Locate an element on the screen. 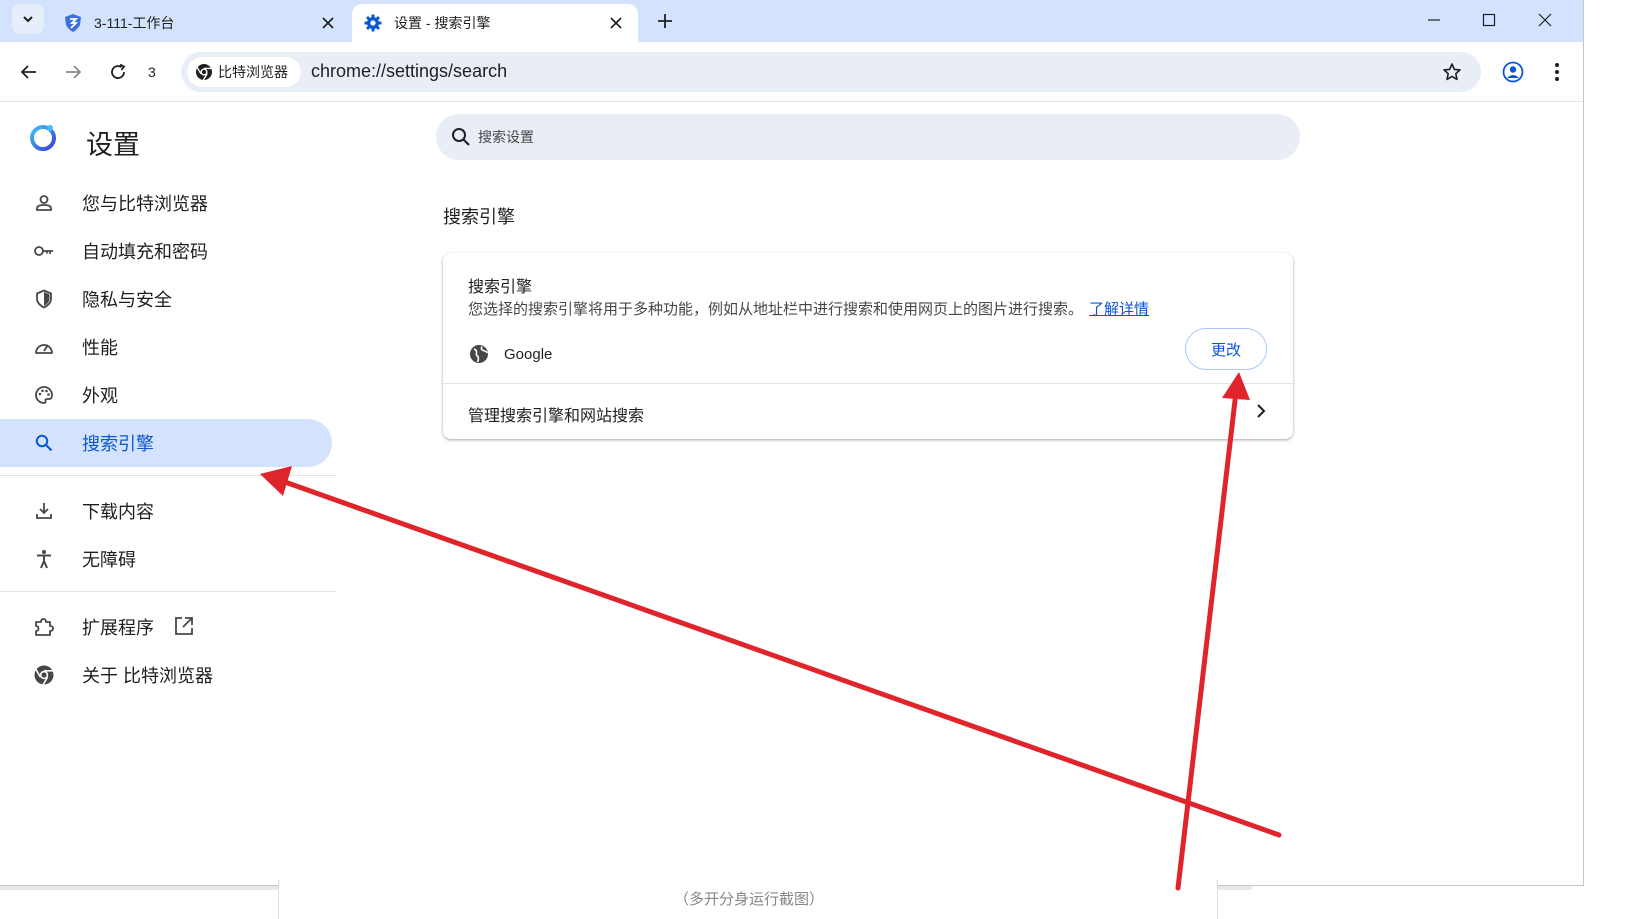 The height and width of the screenshot is (919, 1634). toolbar: 3 比特浏览器 chrome://settings/search is located at coordinates (791, 72).